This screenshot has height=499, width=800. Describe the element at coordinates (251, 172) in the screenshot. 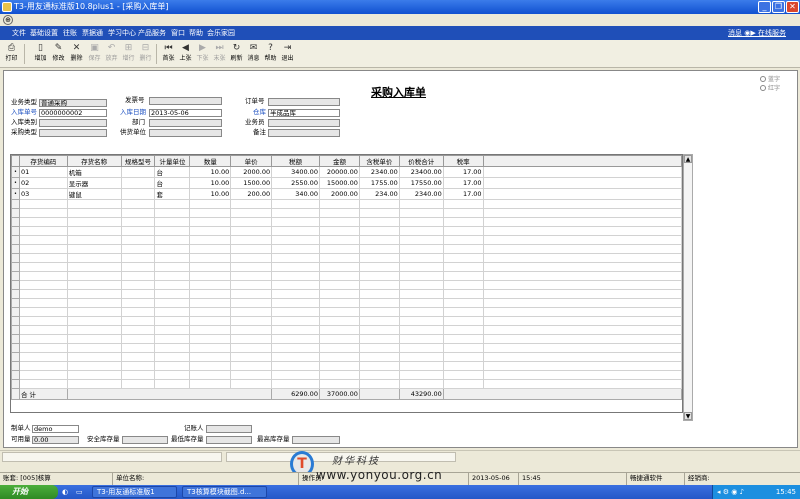

I see `cell-price: 2000.00` at that location.